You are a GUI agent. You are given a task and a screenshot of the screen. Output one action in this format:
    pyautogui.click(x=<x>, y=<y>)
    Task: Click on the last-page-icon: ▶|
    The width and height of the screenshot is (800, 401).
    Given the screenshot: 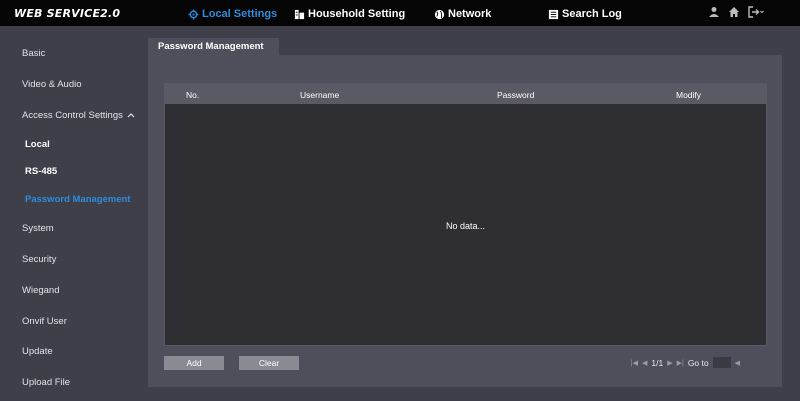 What is the action you would take?
    pyautogui.click(x=680, y=363)
    